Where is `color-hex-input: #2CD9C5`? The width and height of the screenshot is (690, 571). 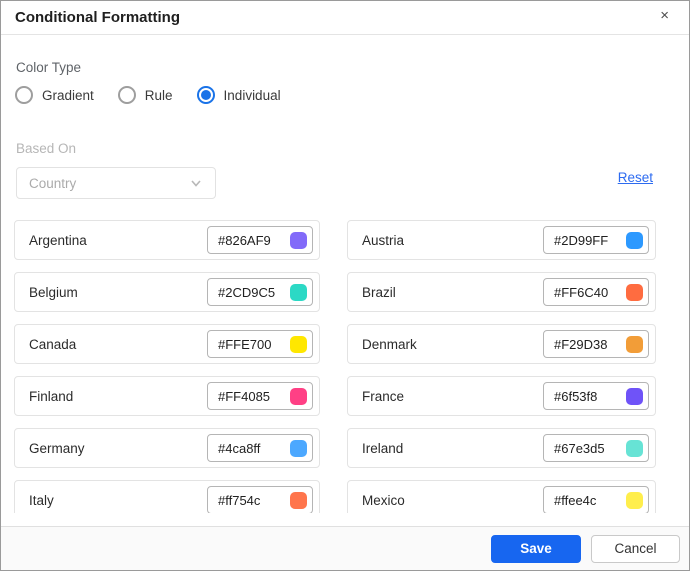
color-hex-input: #2CD9C5 is located at coordinates (260, 292).